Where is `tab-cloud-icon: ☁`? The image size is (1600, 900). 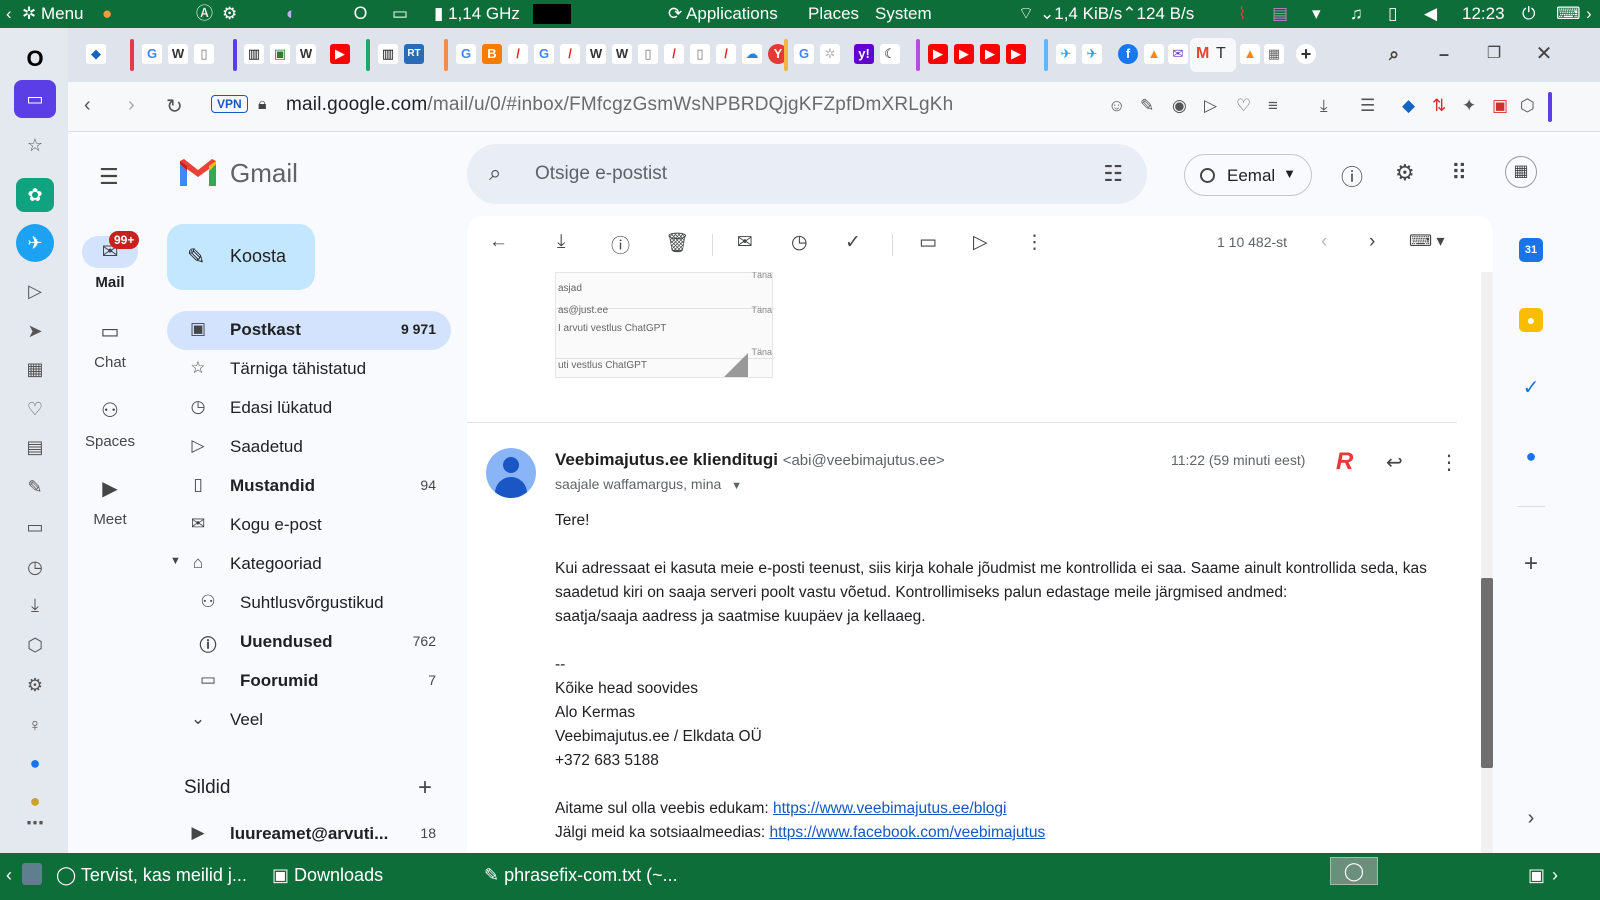
tab-cloud-icon: ☁ is located at coordinates (752, 54).